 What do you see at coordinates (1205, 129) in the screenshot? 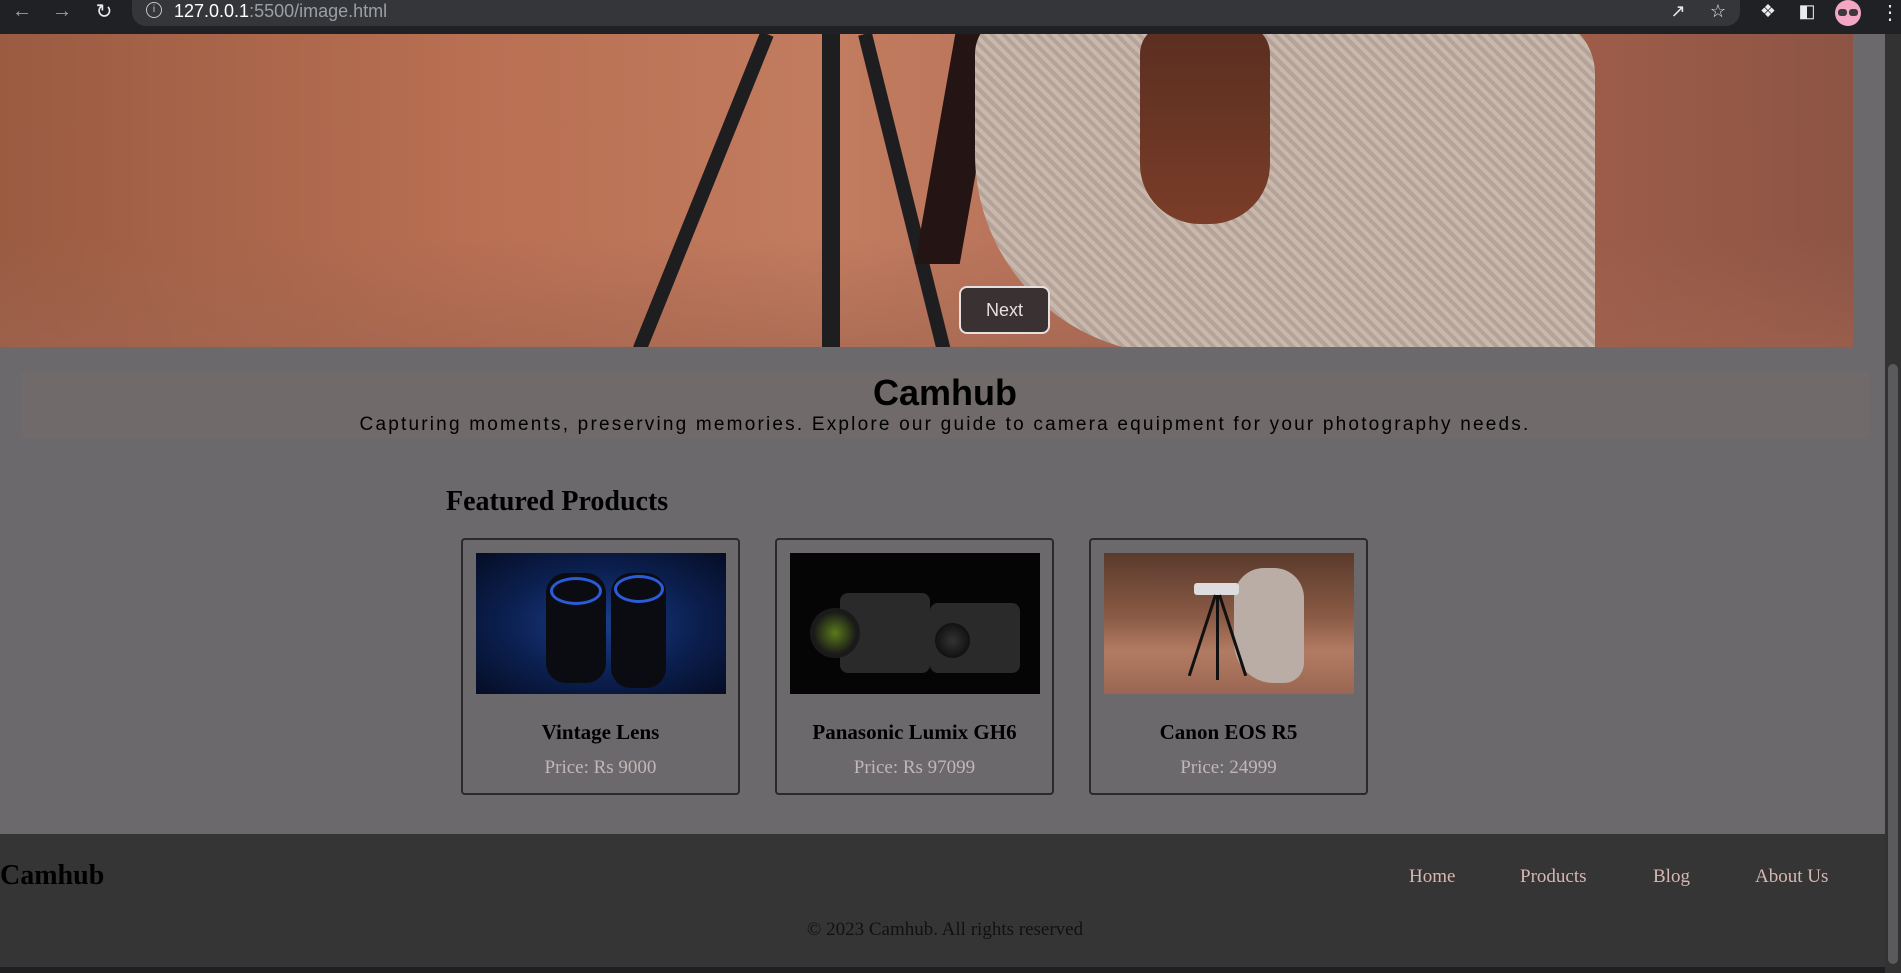
I see `hero-subject-hair` at bounding box center [1205, 129].